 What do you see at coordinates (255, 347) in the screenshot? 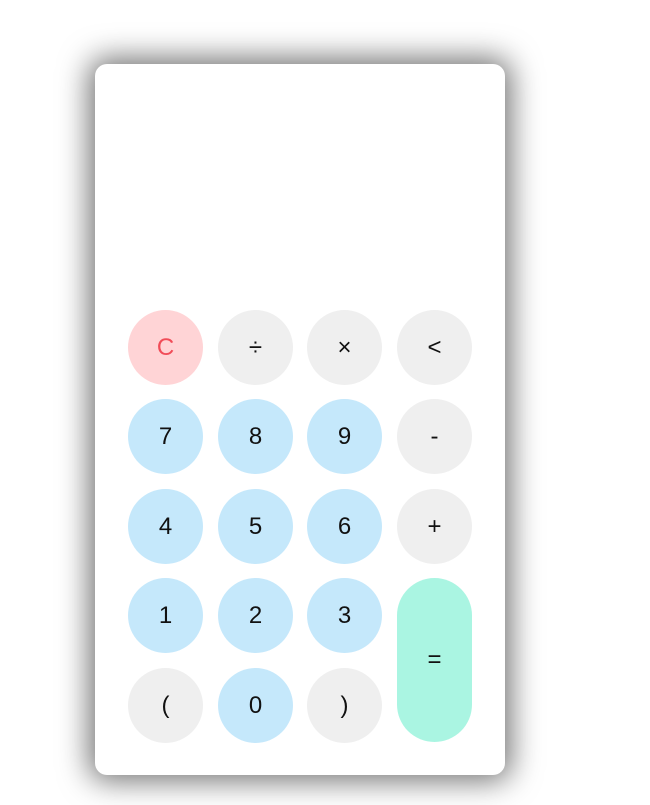
I see `divide-button: ÷` at bounding box center [255, 347].